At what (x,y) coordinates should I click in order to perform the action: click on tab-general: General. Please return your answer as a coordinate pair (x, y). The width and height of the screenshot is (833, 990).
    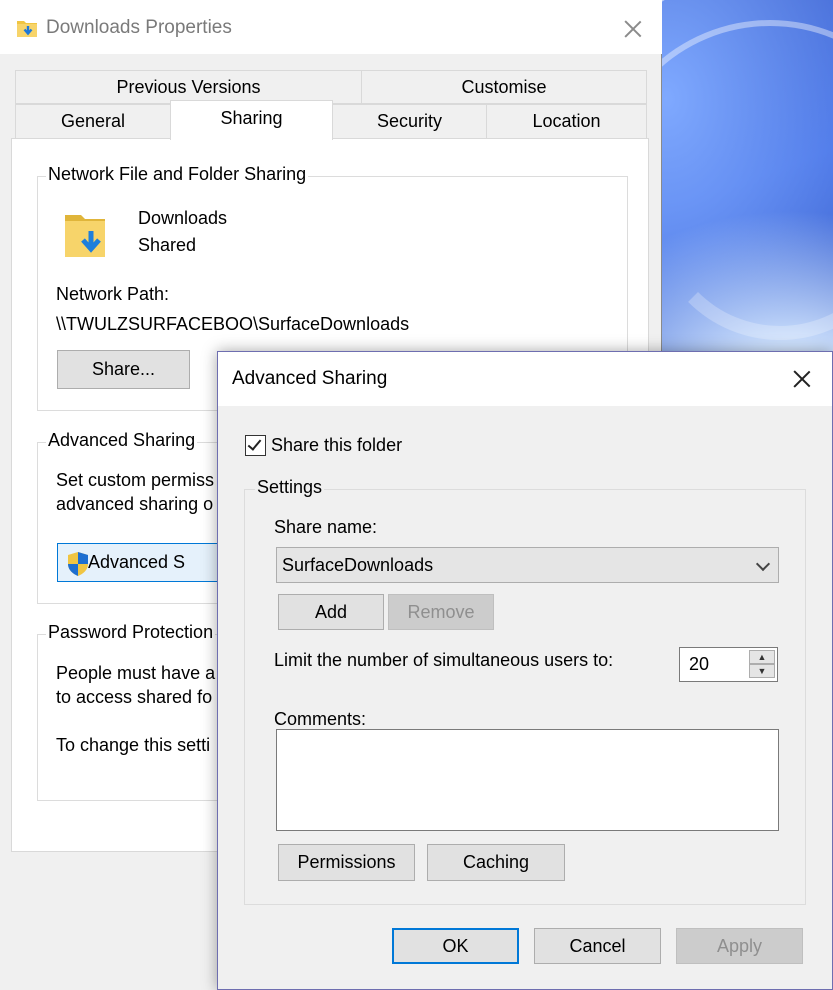
    Looking at the image, I should click on (93, 121).